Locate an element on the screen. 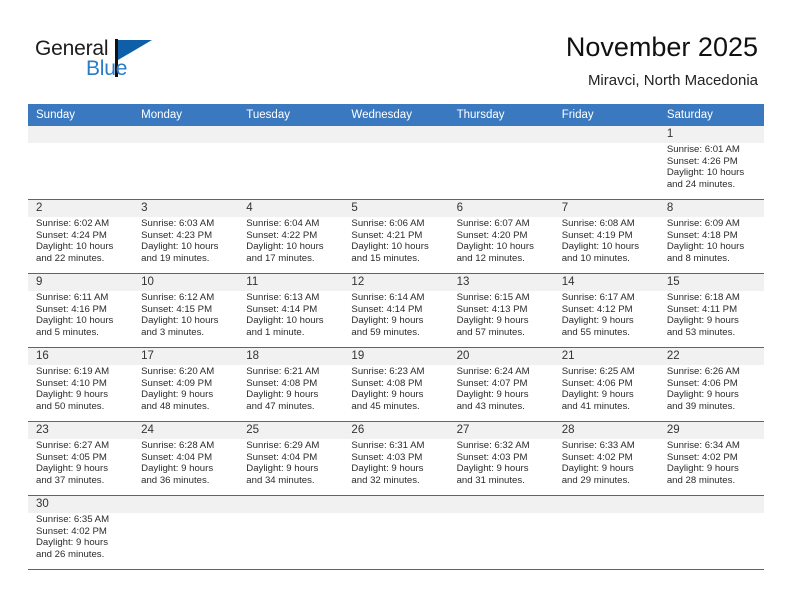 The width and height of the screenshot is (792, 612). day-detail-line: Sunset: 4:19 PM is located at coordinates (597, 235).